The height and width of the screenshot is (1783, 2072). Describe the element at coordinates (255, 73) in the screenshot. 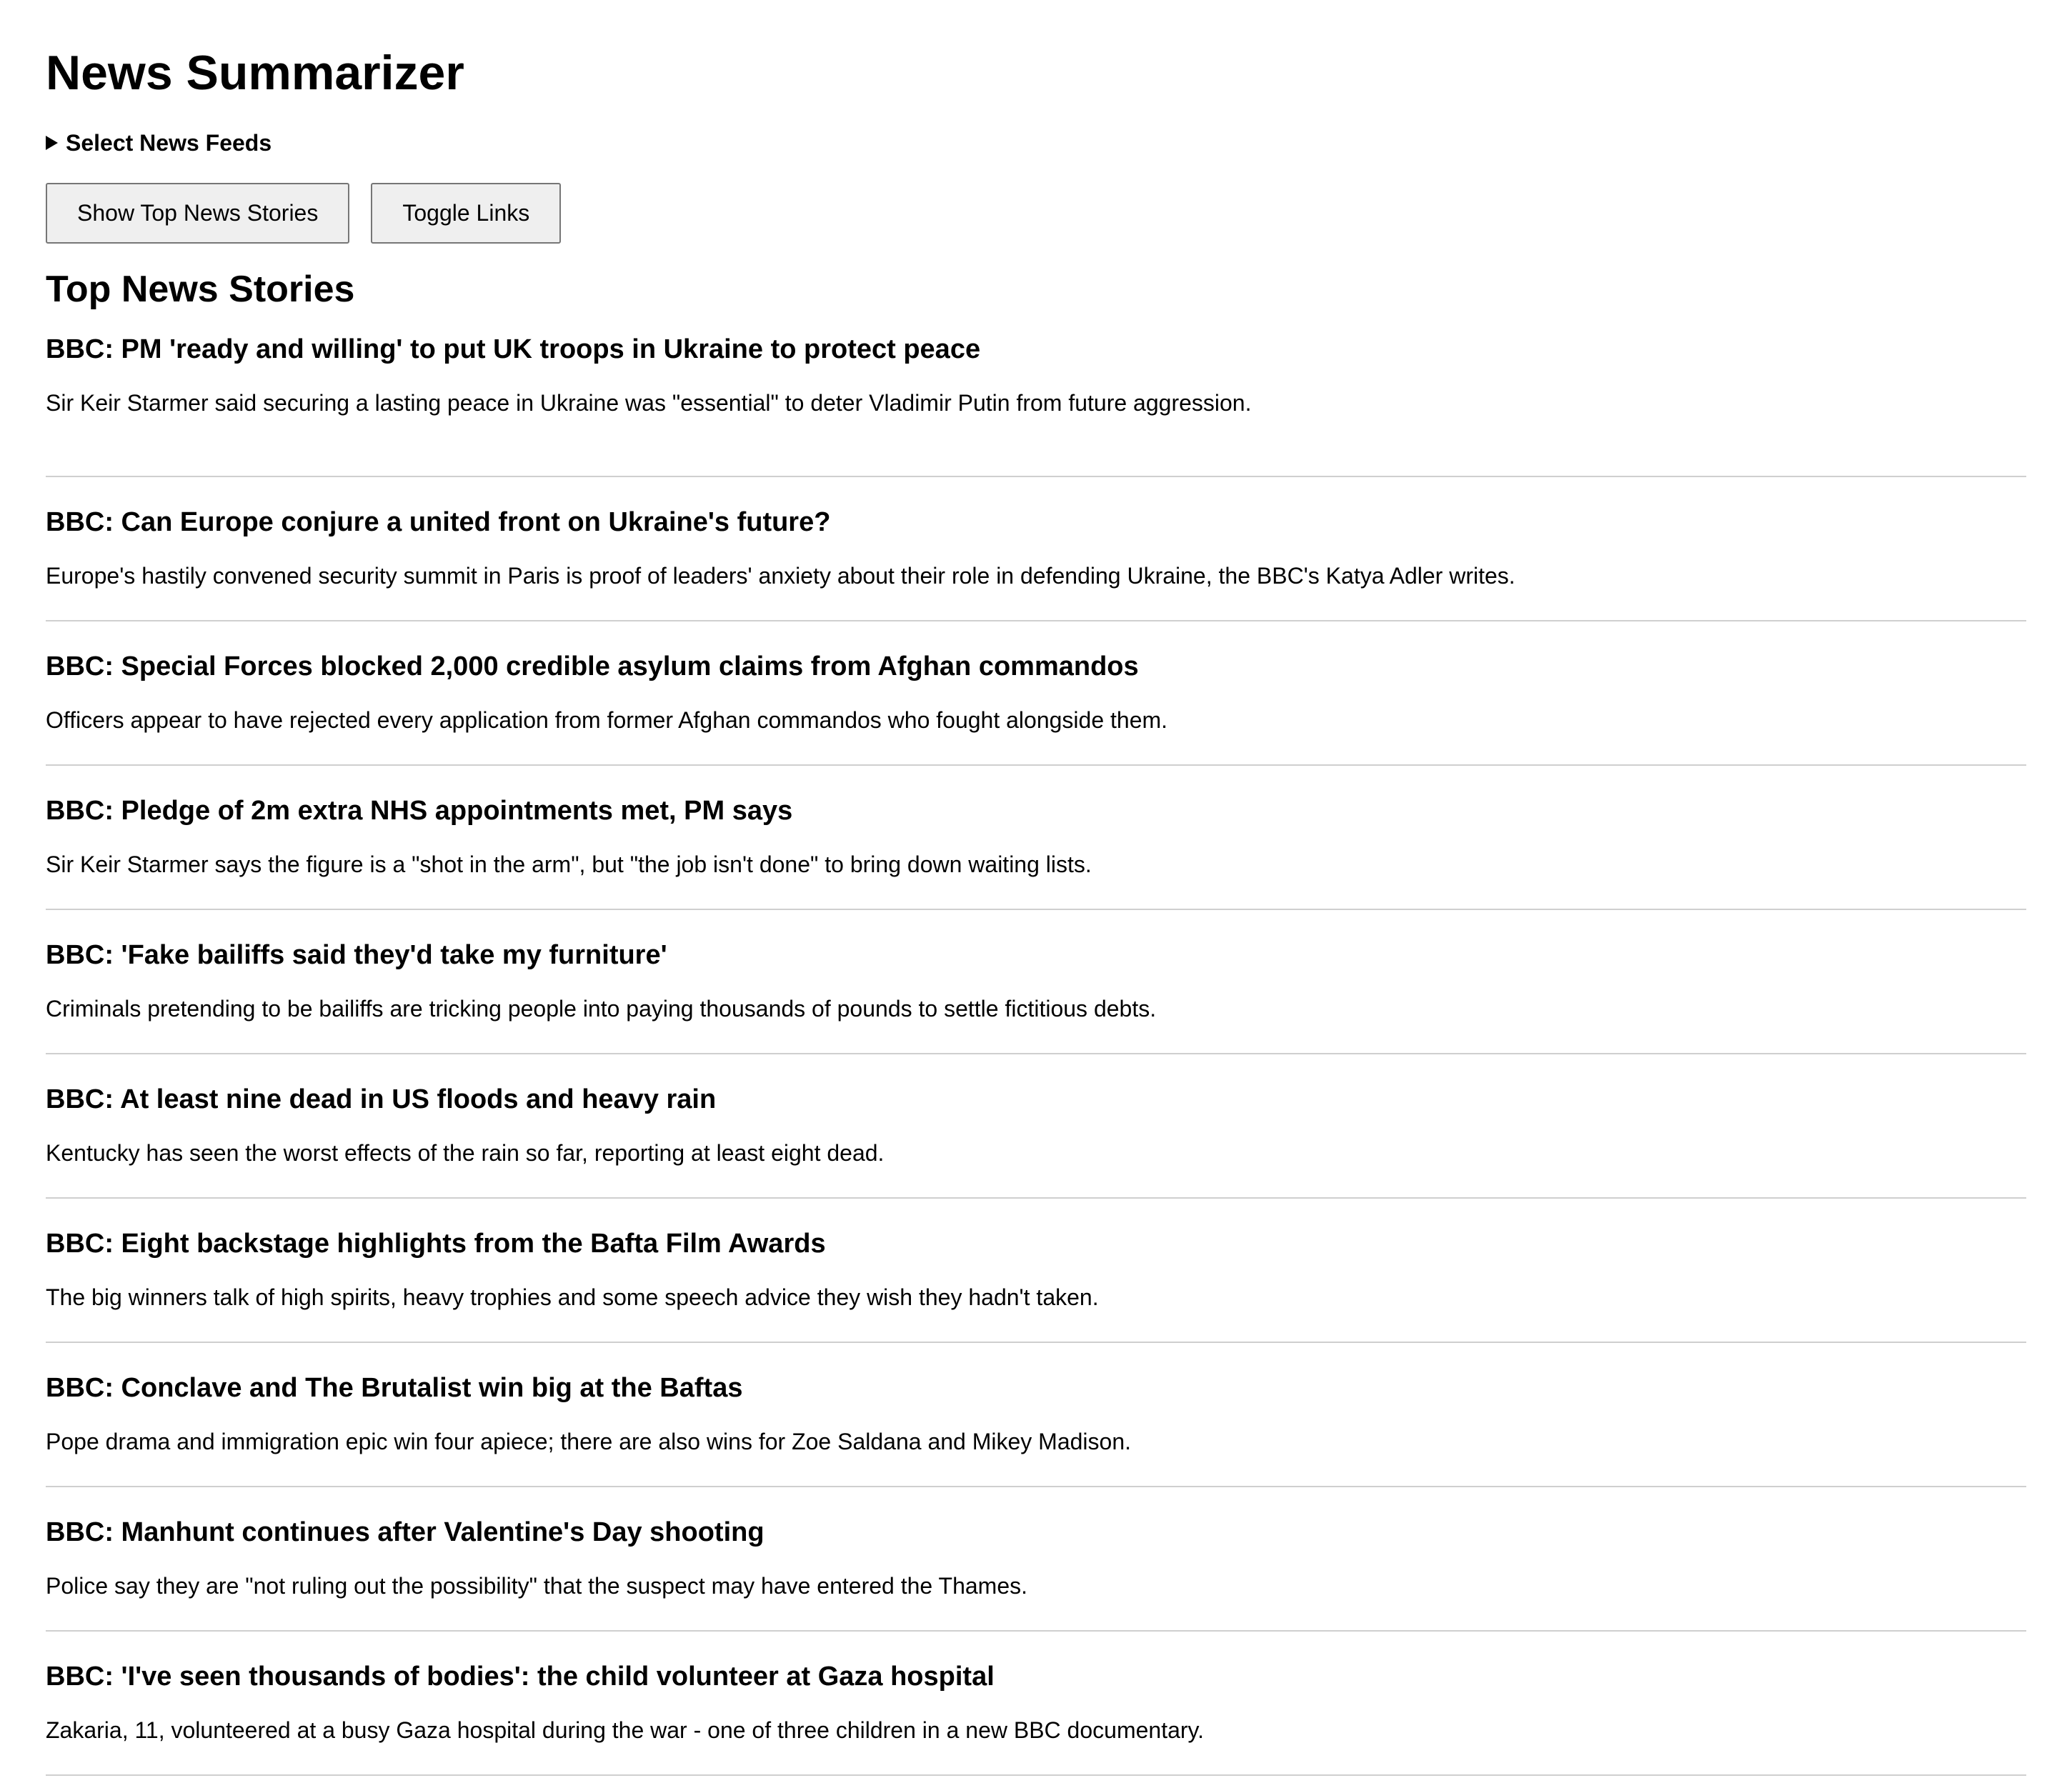

I see `page-title: News Summarizer` at that location.